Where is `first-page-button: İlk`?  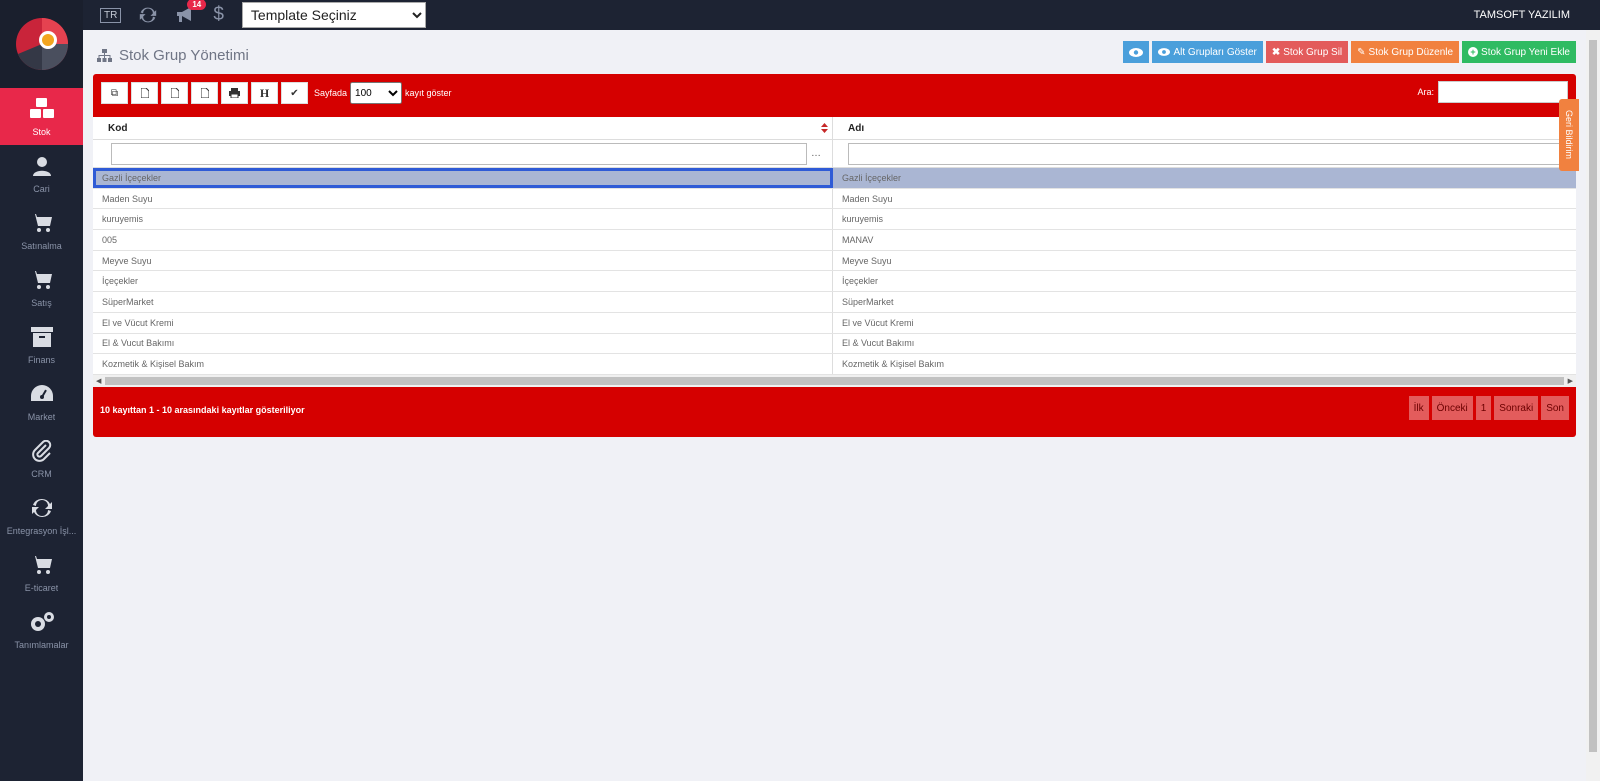 first-page-button: İlk is located at coordinates (1418, 408).